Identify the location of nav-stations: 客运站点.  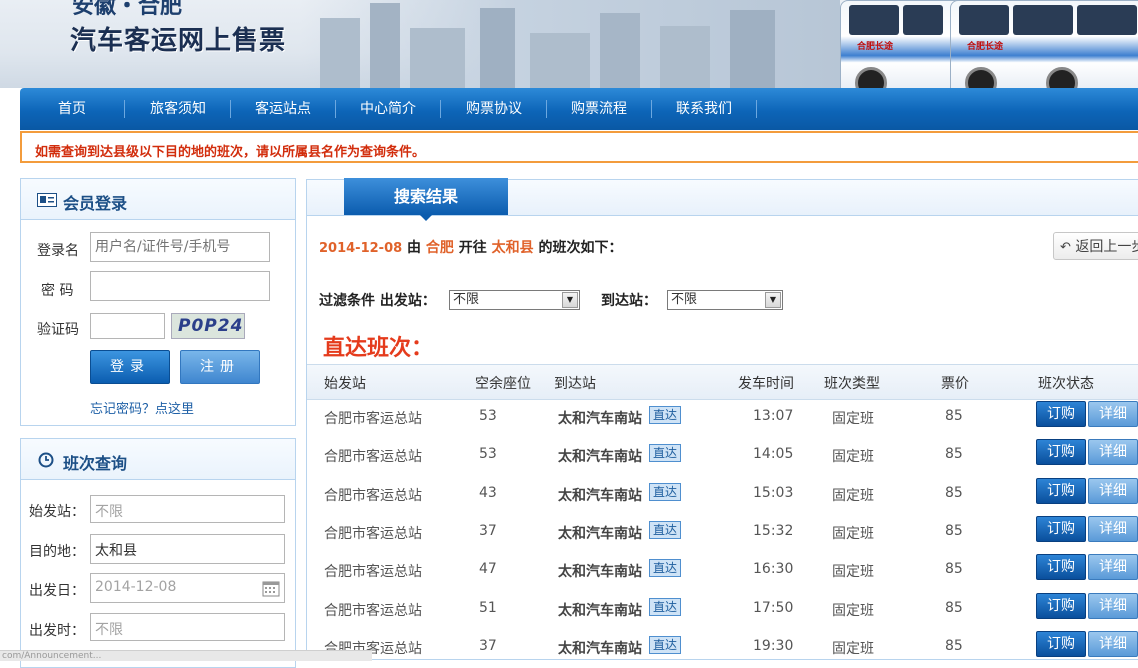
(283, 109).